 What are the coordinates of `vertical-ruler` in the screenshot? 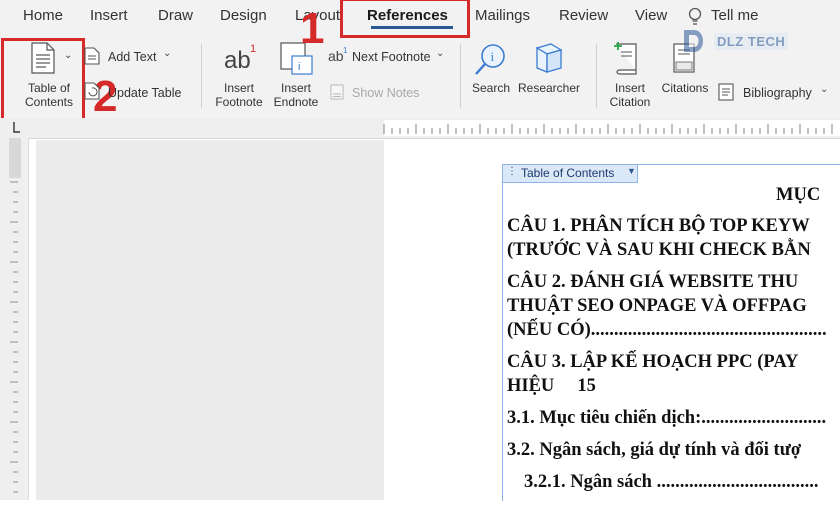 It's located at (14, 319).